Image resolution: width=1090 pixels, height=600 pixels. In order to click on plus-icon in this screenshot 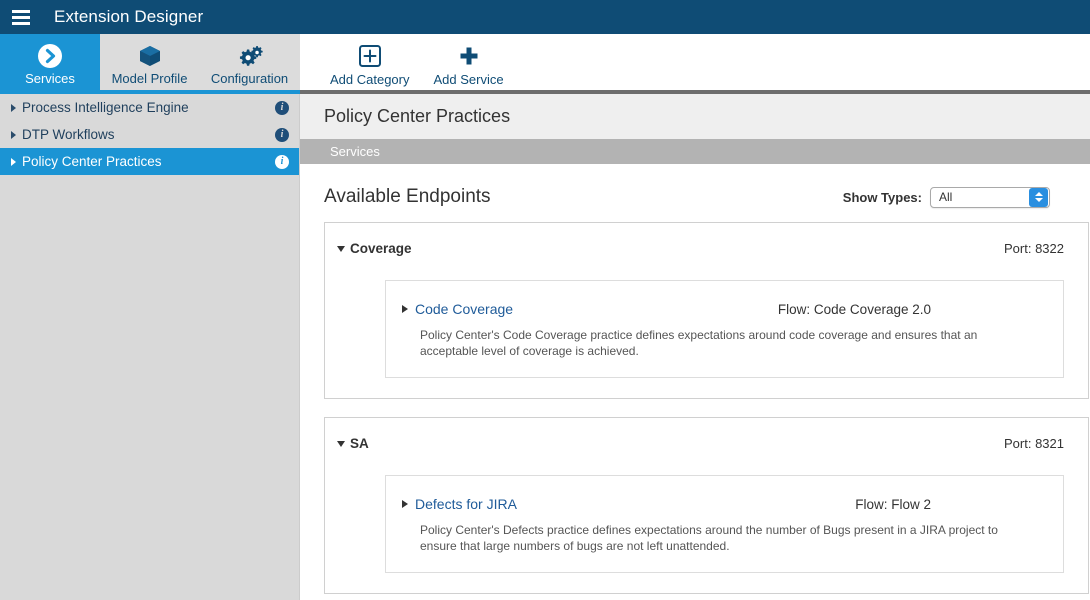, I will do `click(469, 56)`.